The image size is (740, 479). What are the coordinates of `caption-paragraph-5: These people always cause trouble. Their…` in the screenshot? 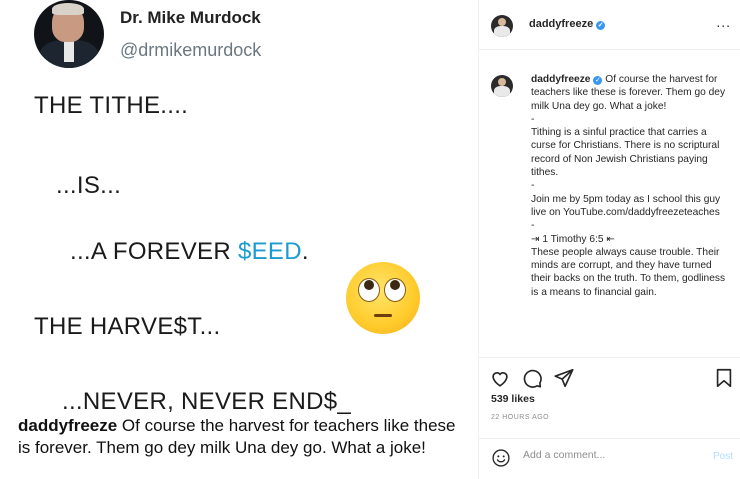 It's located at (628, 272).